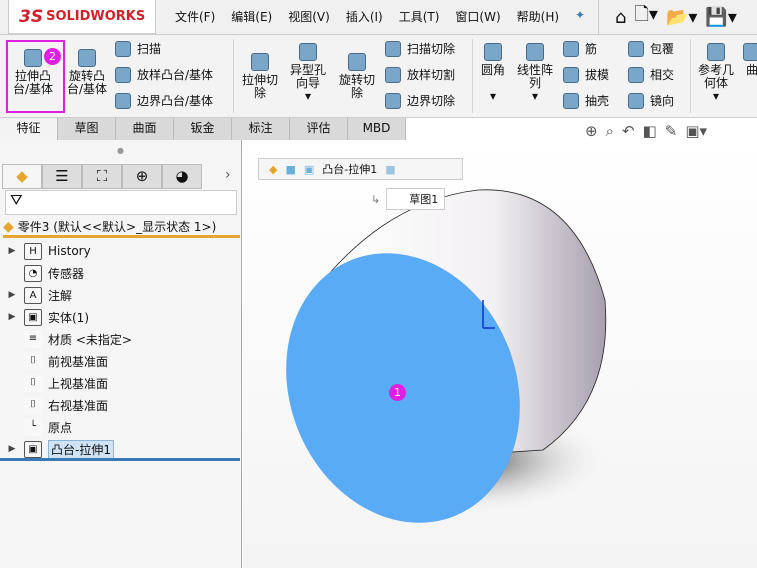 This screenshot has height=568, width=757. Describe the element at coordinates (117, 227) in the screenshot. I see `part-name: 零件3 (默认<<默认>_显示状态 1>)` at that location.